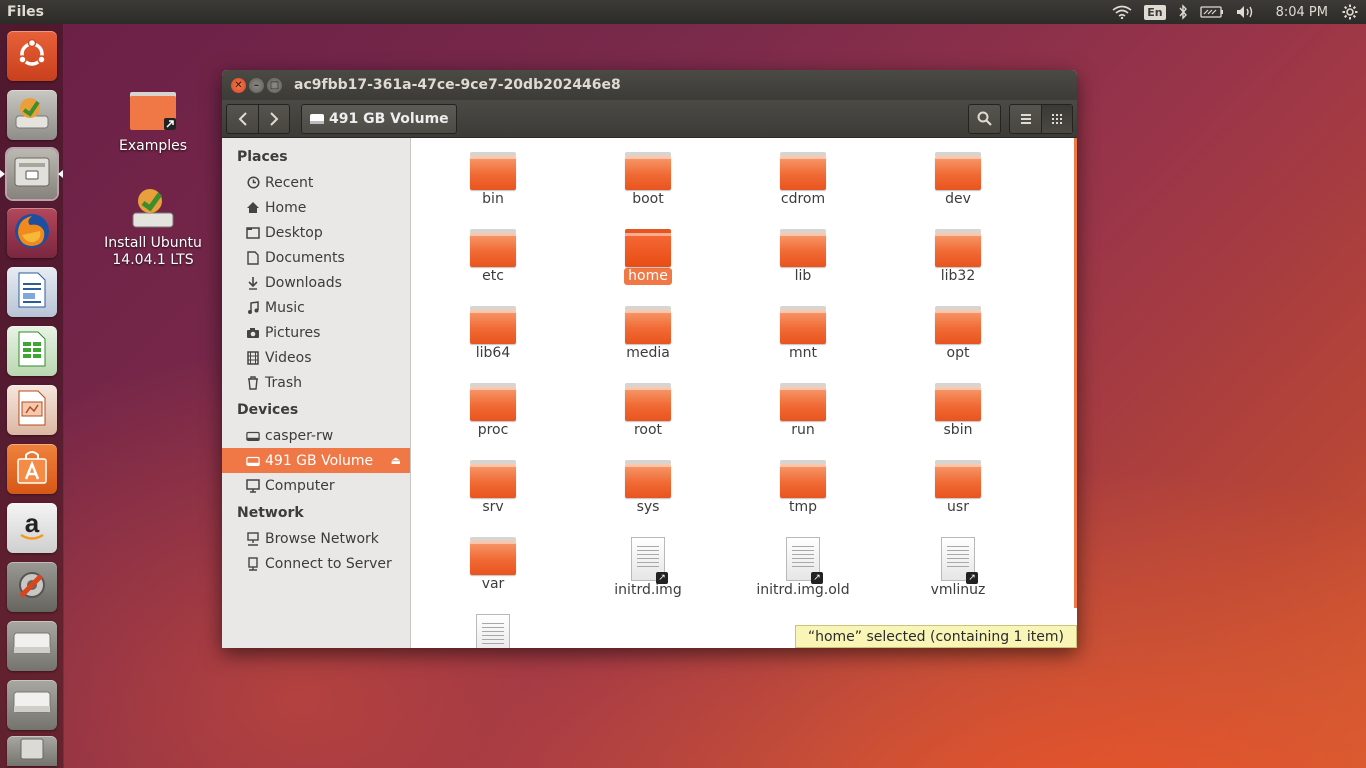  What do you see at coordinates (1351, 12) in the screenshot?
I see `gear-icon` at bounding box center [1351, 12].